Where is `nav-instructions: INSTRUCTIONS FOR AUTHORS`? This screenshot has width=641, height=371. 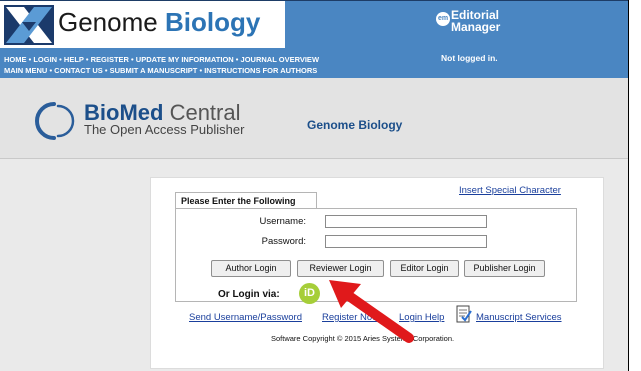 nav-instructions: INSTRUCTIONS FOR AUTHORS is located at coordinates (260, 70).